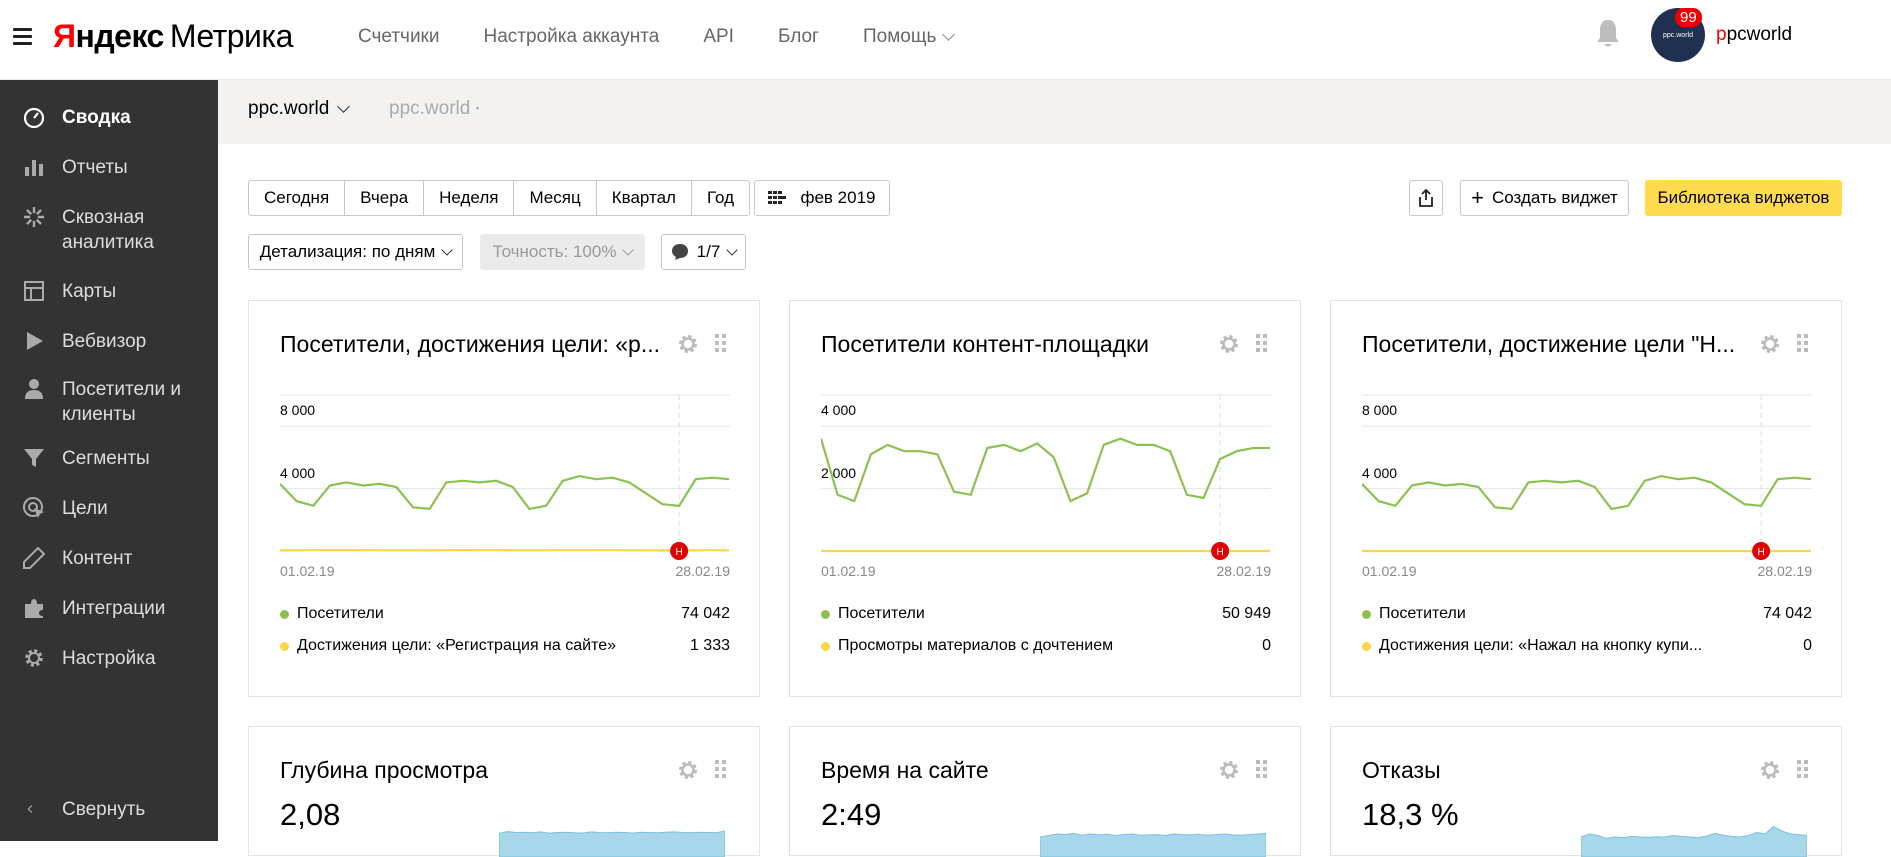 This screenshot has width=1891, height=857. I want to click on legend-row: Просмотры материалов с дочтением 0, so click(1046, 646).